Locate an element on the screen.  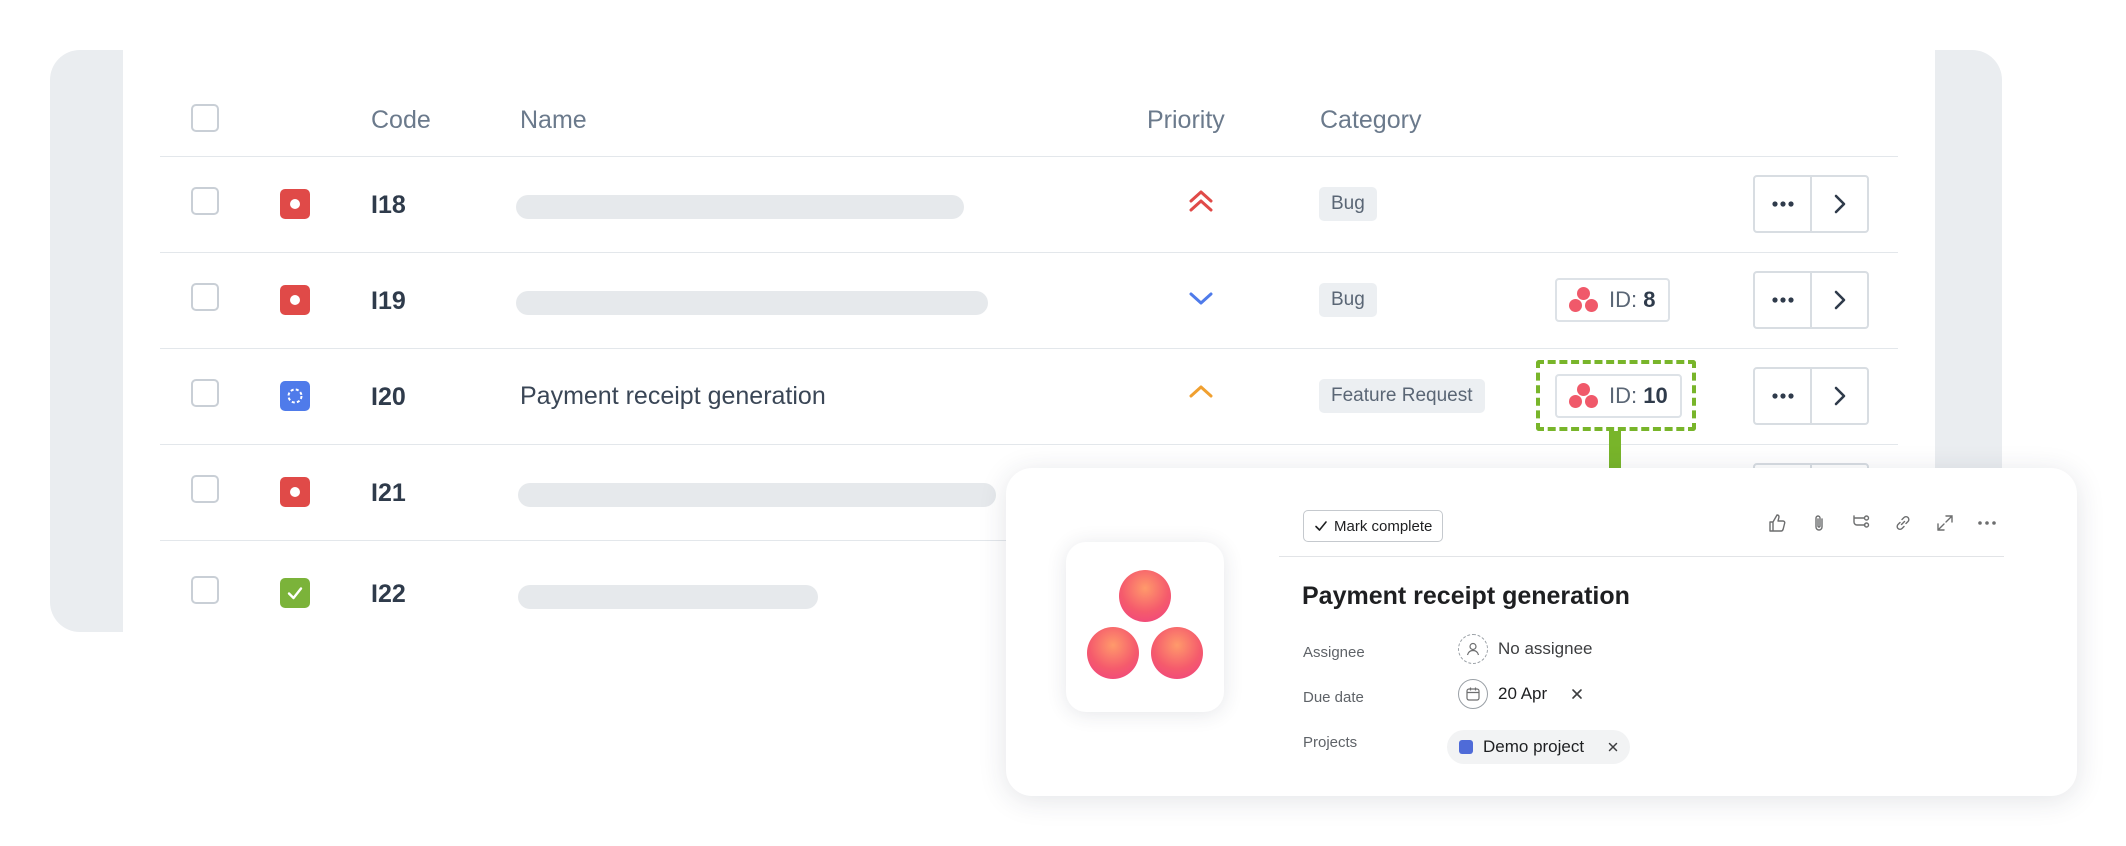
assignee-field: No assignee is located at coordinates (1525, 649).